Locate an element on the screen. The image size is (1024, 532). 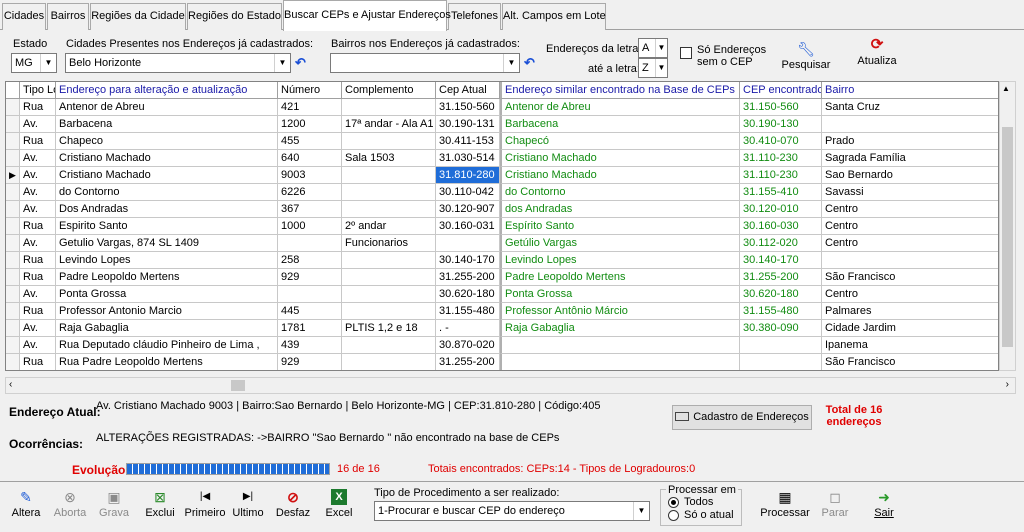
grid-horizontal-scrollbar: ‹ › is located at coordinates (510, 385).